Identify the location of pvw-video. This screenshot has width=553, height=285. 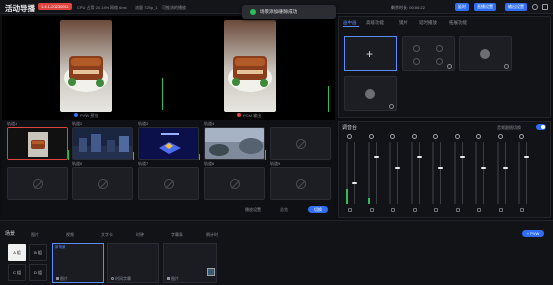
(86, 66).